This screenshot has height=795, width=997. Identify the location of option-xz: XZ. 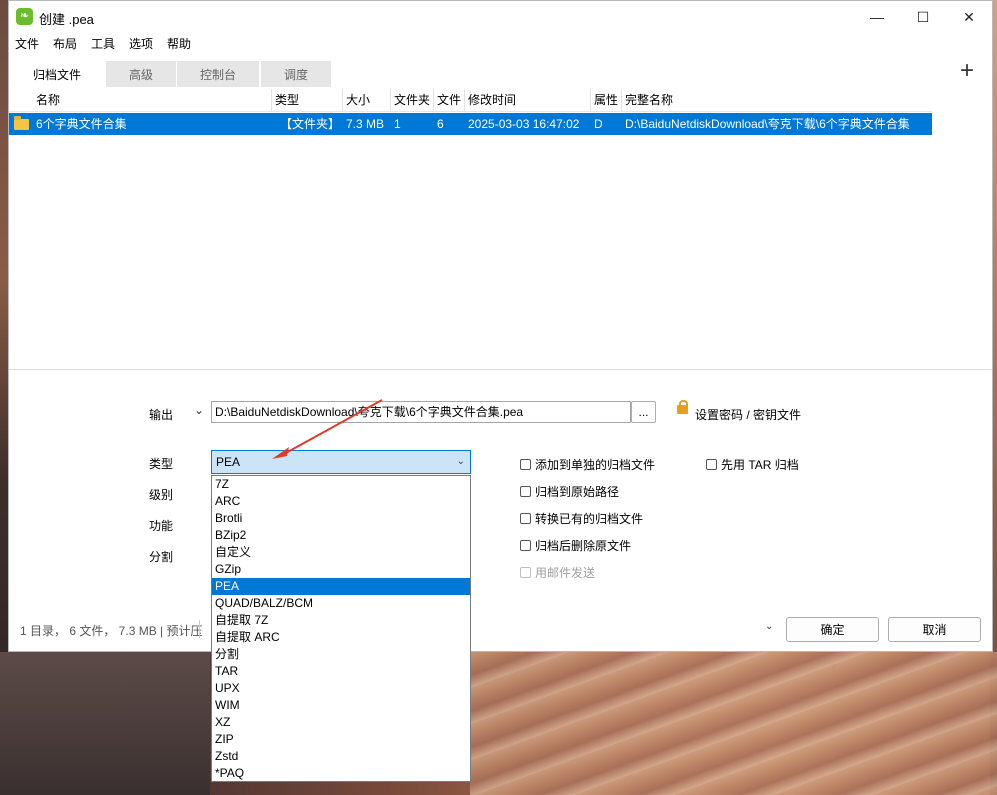
(341, 722).